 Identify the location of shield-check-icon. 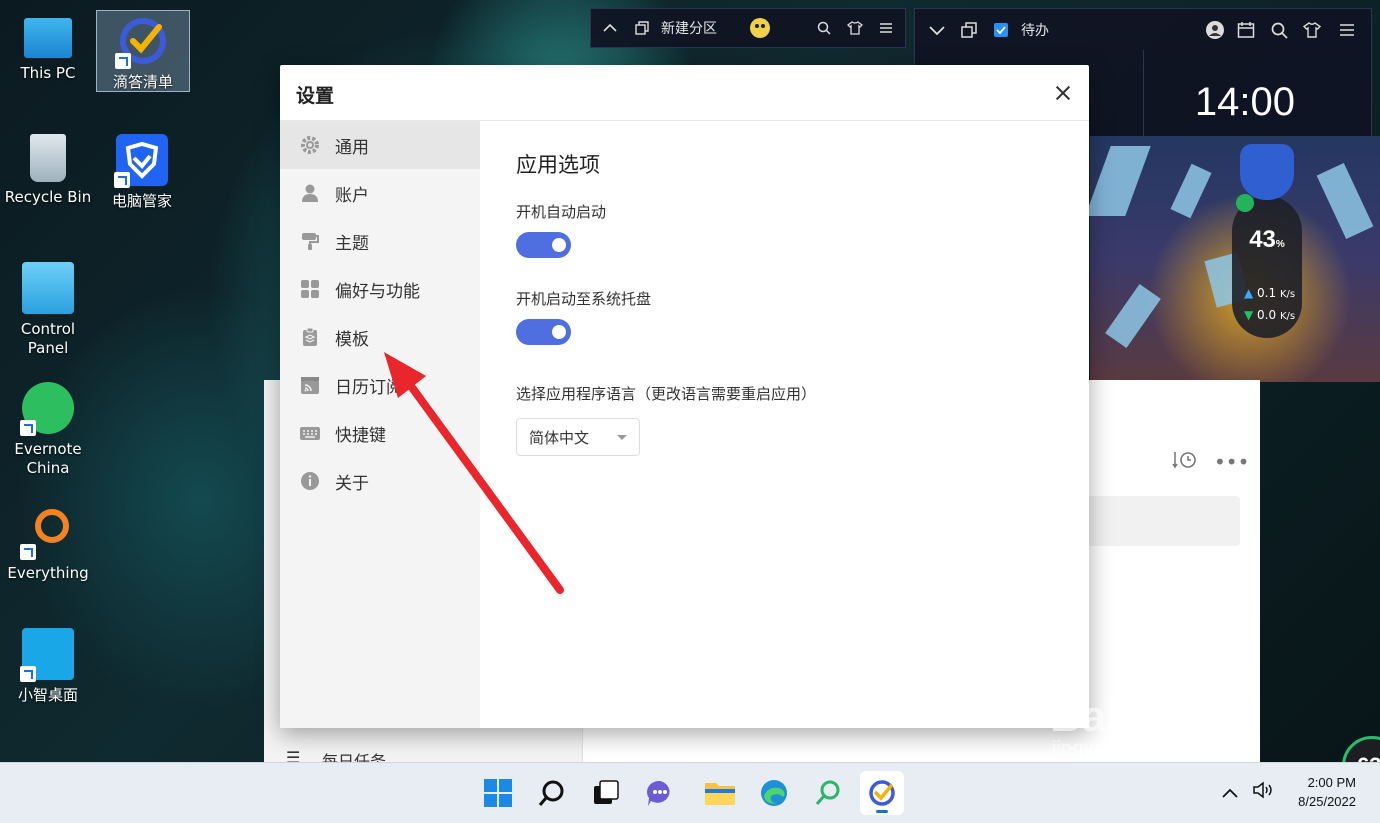
(1245, 203).